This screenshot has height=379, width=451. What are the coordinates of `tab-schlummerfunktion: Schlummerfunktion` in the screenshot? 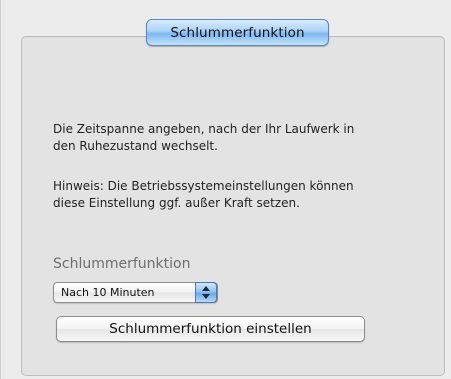 It's located at (237, 32).